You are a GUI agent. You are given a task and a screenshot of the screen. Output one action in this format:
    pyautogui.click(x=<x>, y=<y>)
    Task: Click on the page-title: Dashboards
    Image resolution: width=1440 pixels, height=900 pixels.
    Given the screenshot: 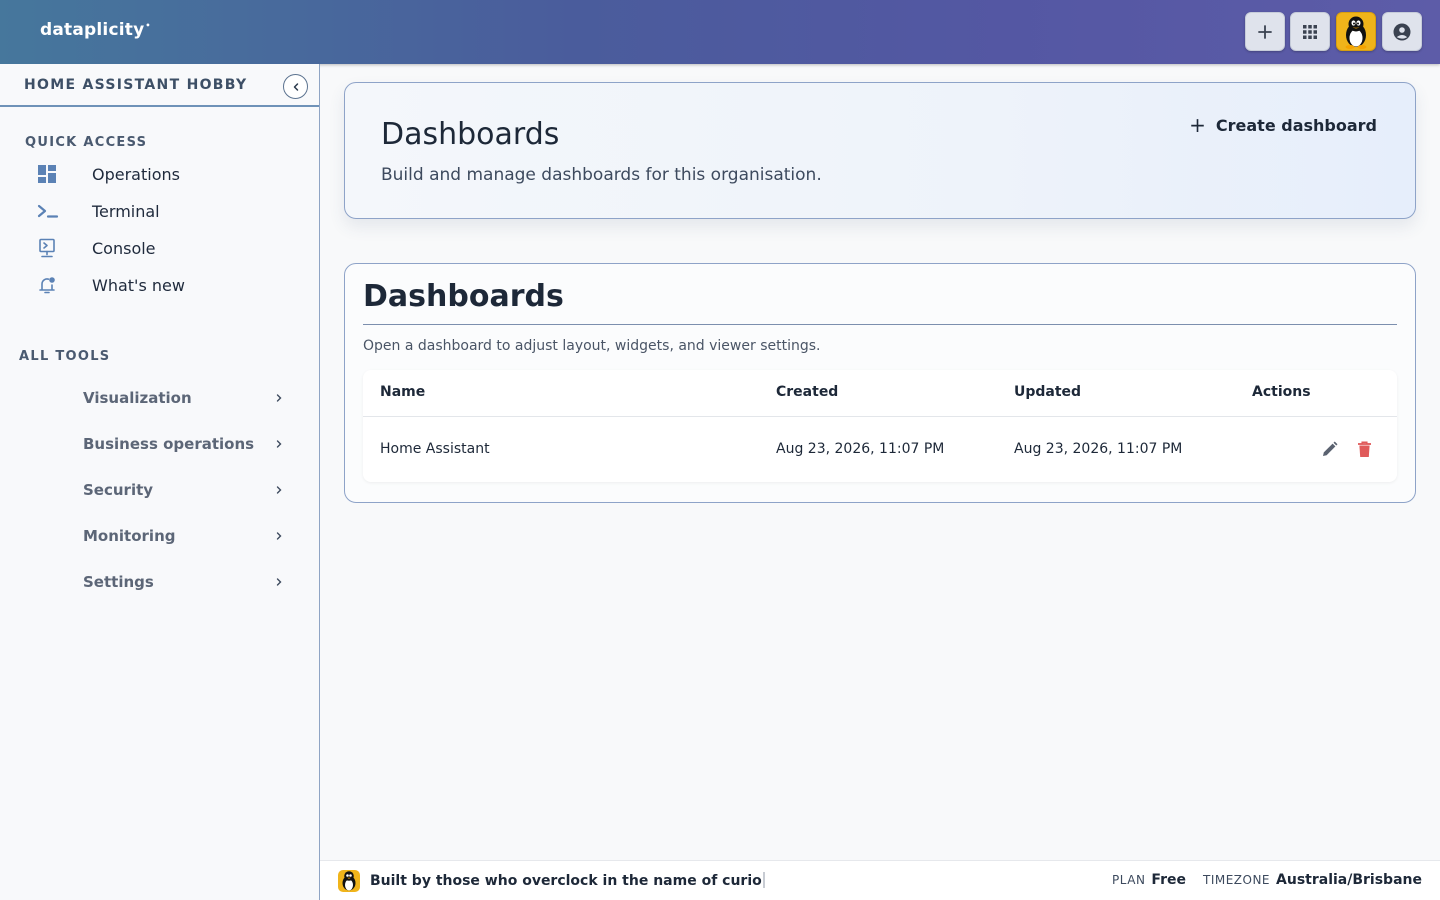 What is the action you would take?
    pyautogui.click(x=470, y=134)
    